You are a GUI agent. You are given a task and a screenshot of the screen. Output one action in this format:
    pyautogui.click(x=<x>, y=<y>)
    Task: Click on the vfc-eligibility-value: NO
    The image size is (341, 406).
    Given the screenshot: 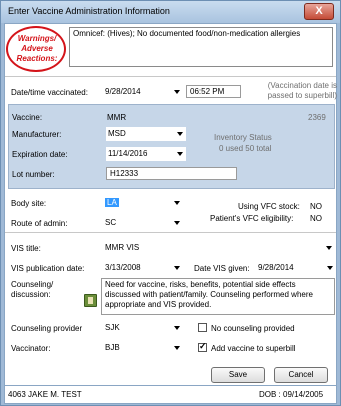 What is the action you would take?
    pyautogui.click(x=316, y=218)
    